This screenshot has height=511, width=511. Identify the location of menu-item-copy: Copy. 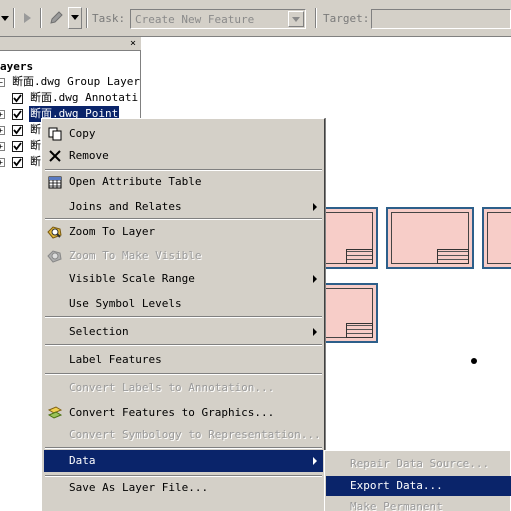
(183, 134).